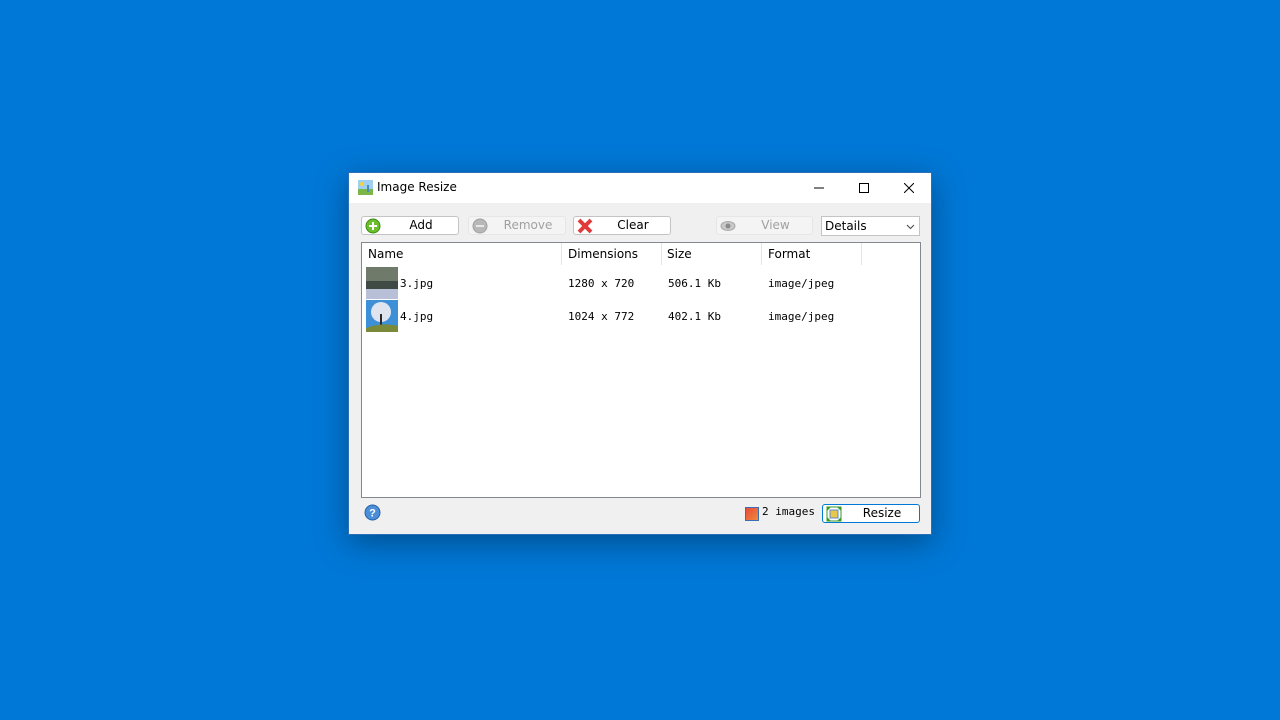 Image resolution: width=1280 pixels, height=720 pixels. I want to click on image-count-icon, so click(752, 514).